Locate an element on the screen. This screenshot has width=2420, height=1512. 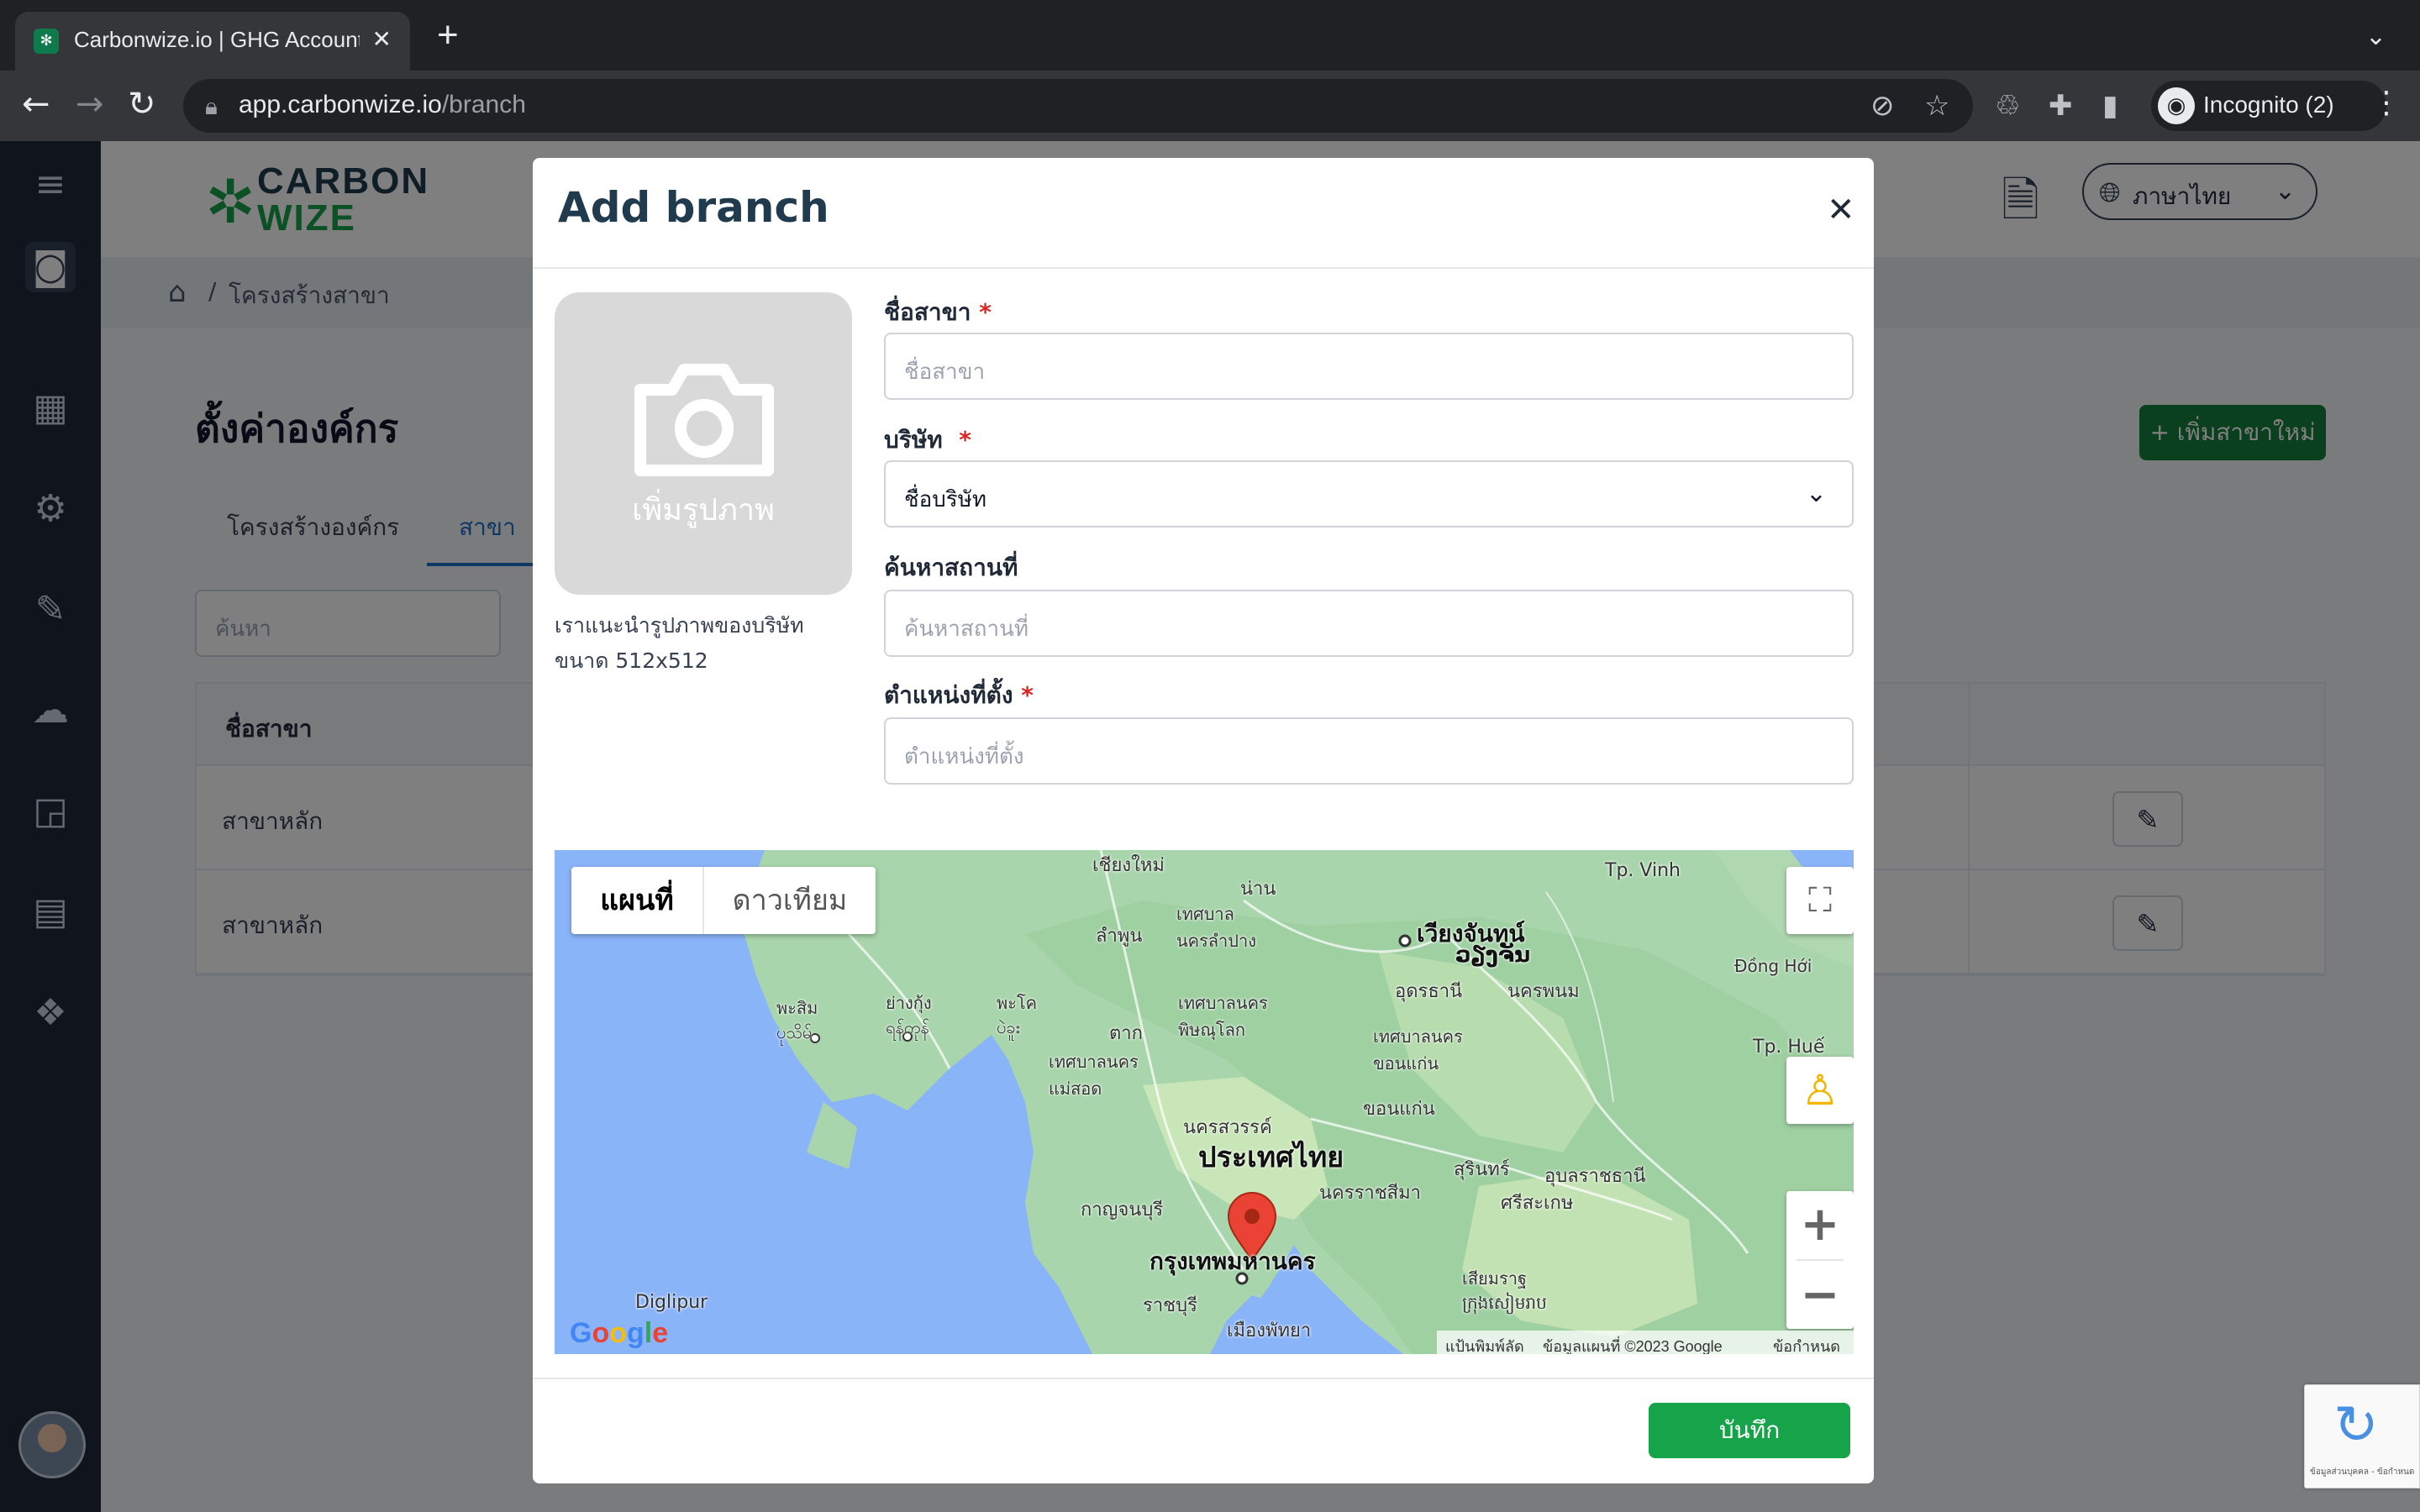
modal-header: Add branch ✕ is located at coordinates (1203, 213).